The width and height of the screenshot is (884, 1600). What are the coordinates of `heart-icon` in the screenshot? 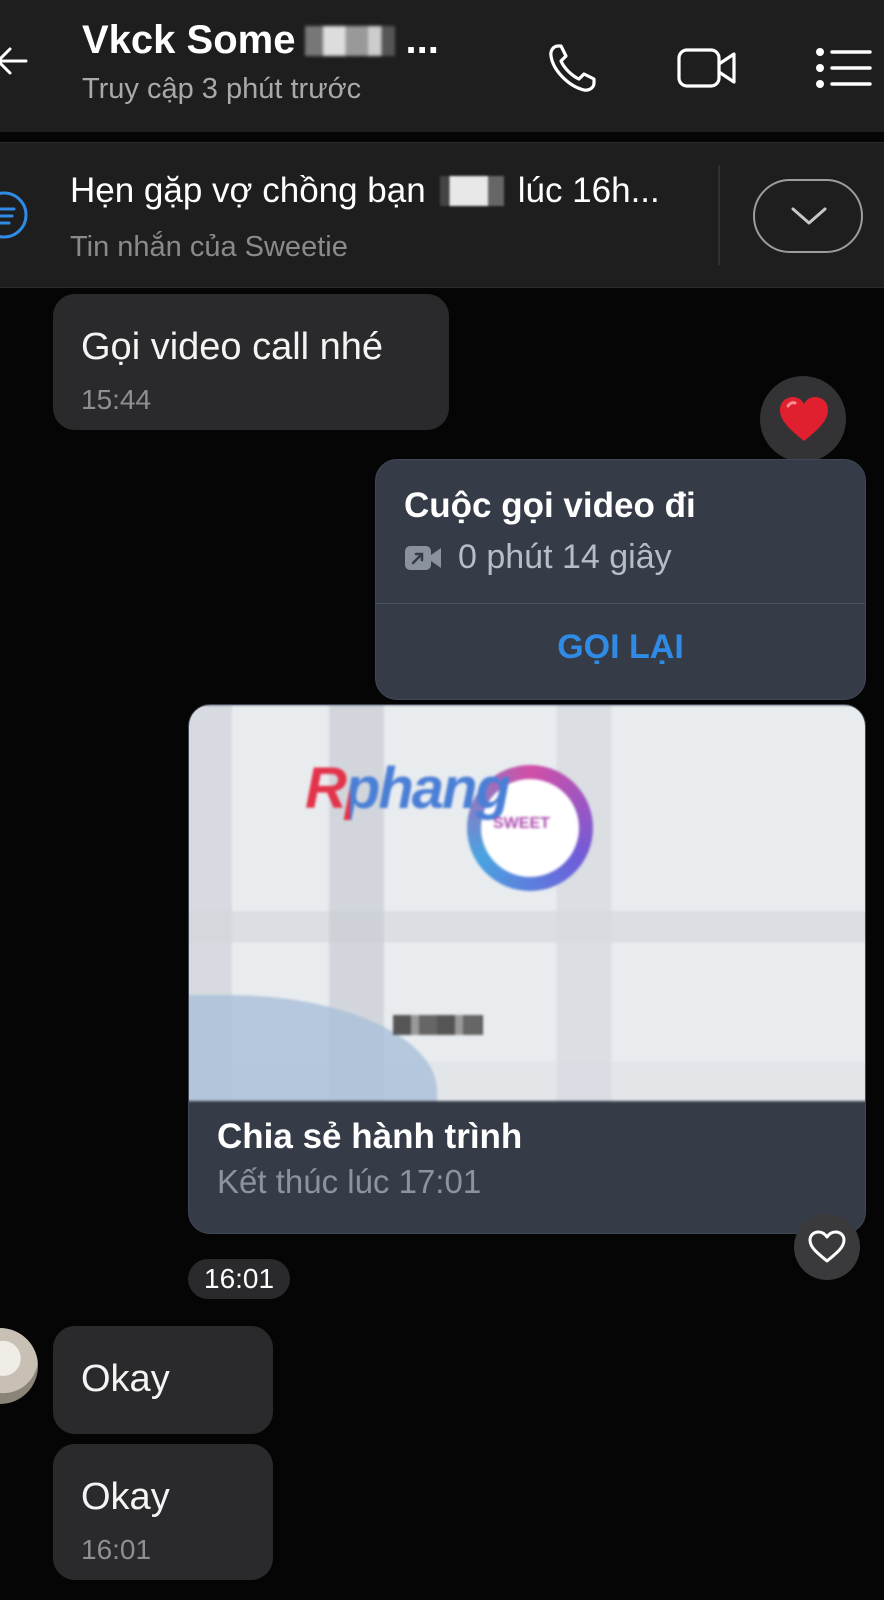 It's located at (804, 419).